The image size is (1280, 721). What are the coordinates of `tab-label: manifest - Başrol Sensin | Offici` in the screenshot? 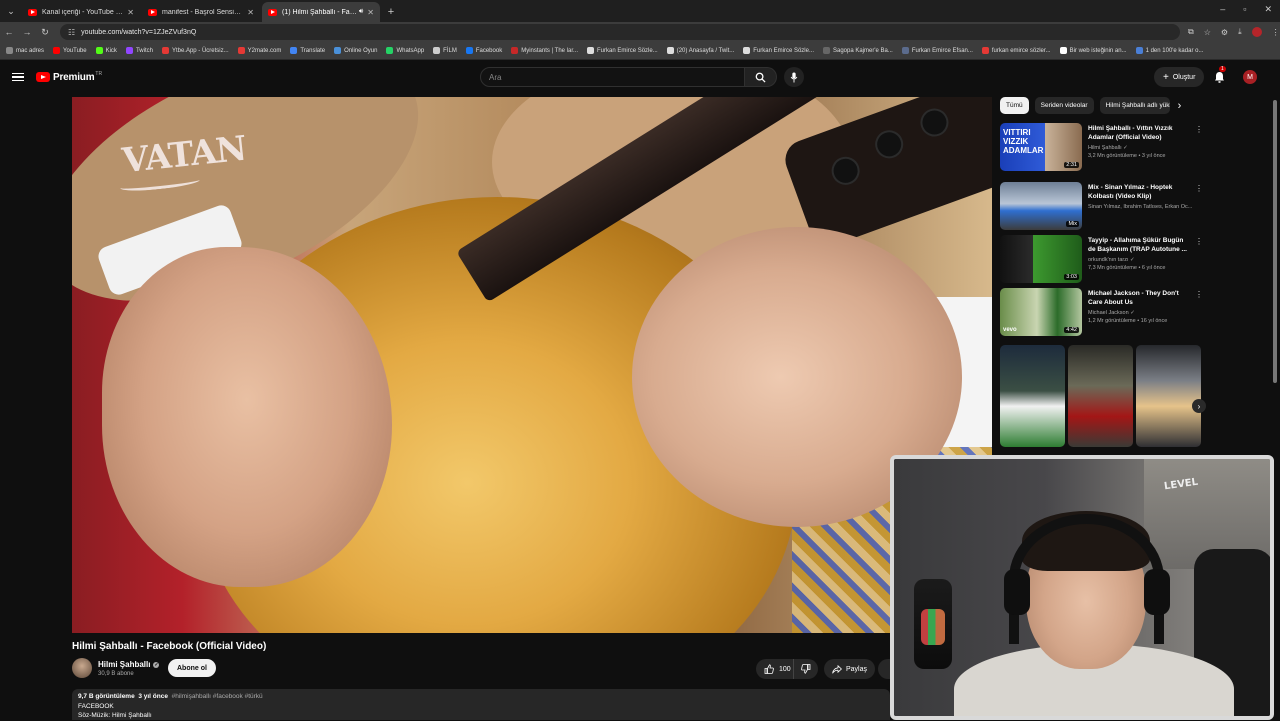 It's located at (202, 12).